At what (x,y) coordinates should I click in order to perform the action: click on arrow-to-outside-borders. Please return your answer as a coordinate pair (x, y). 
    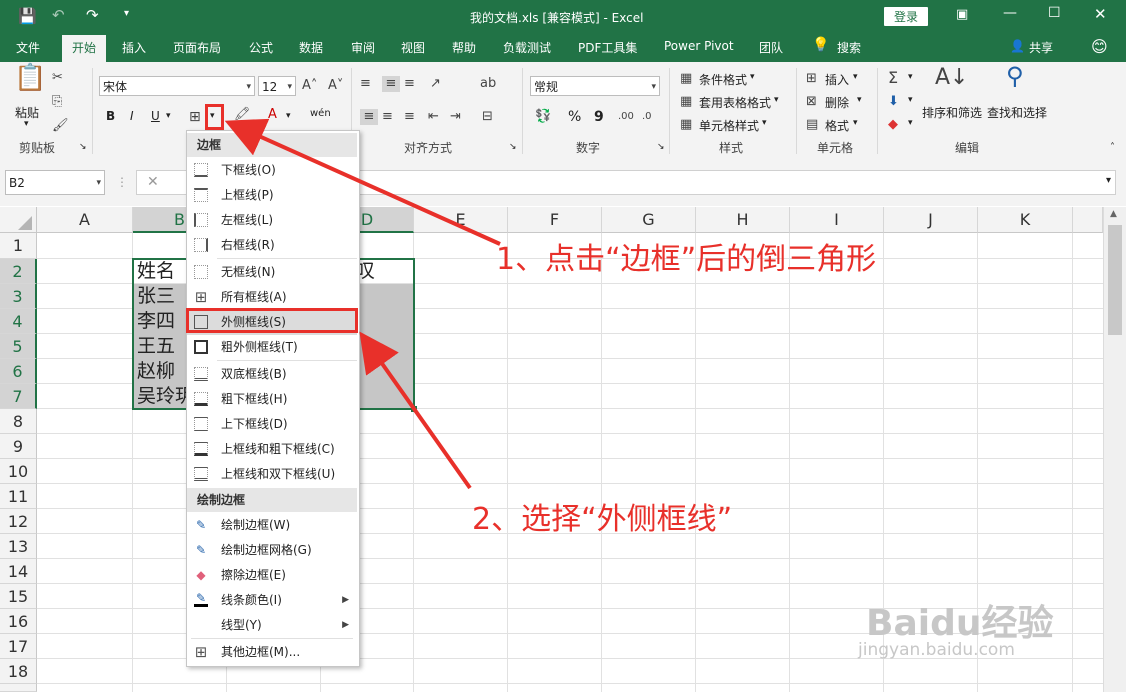
    Looking at the image, I should click on (415, 410).